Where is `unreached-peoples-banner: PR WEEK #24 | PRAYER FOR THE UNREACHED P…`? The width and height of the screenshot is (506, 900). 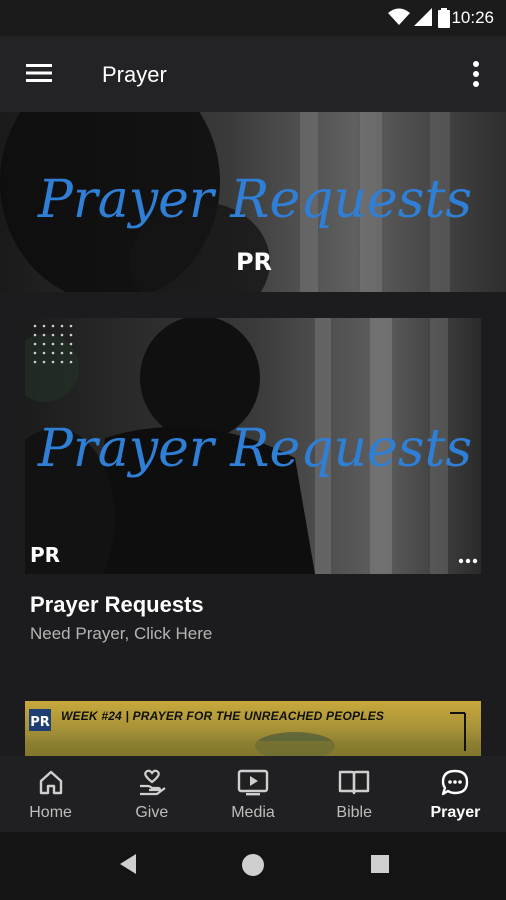 unreached-peoples-banner: PR WEEK #24 | PRAYER FOR THE UNREACHED P… is located at coordinates (253, 728).